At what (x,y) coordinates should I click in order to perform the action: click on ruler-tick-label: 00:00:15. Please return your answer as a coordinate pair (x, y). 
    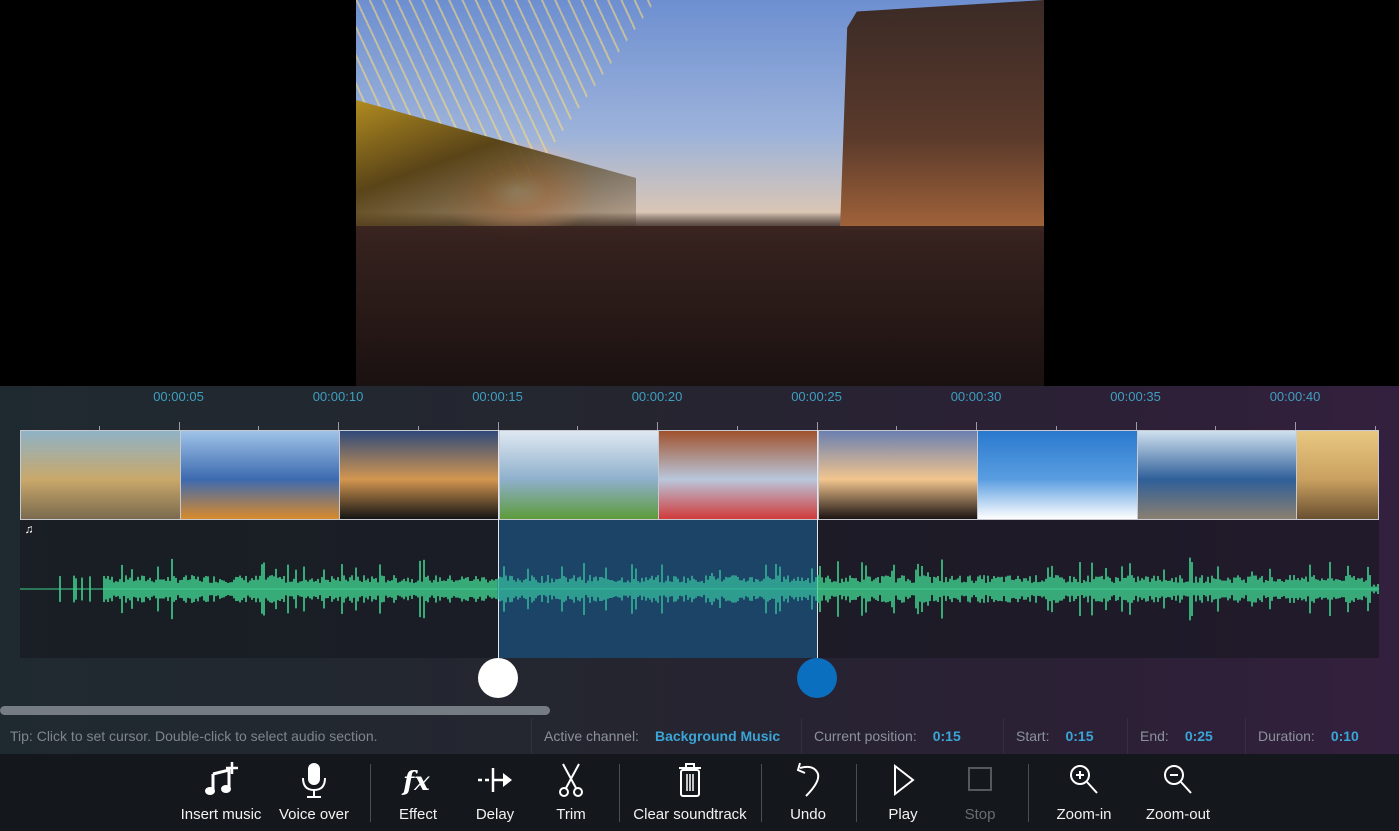
    Looking at the image, I should click on (497, 396).